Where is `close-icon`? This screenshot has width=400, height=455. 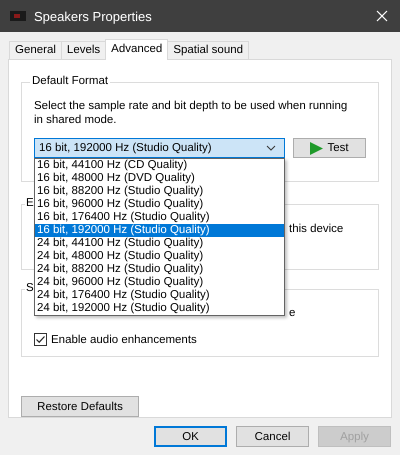
close-icon is located at coordinates (382, 16).